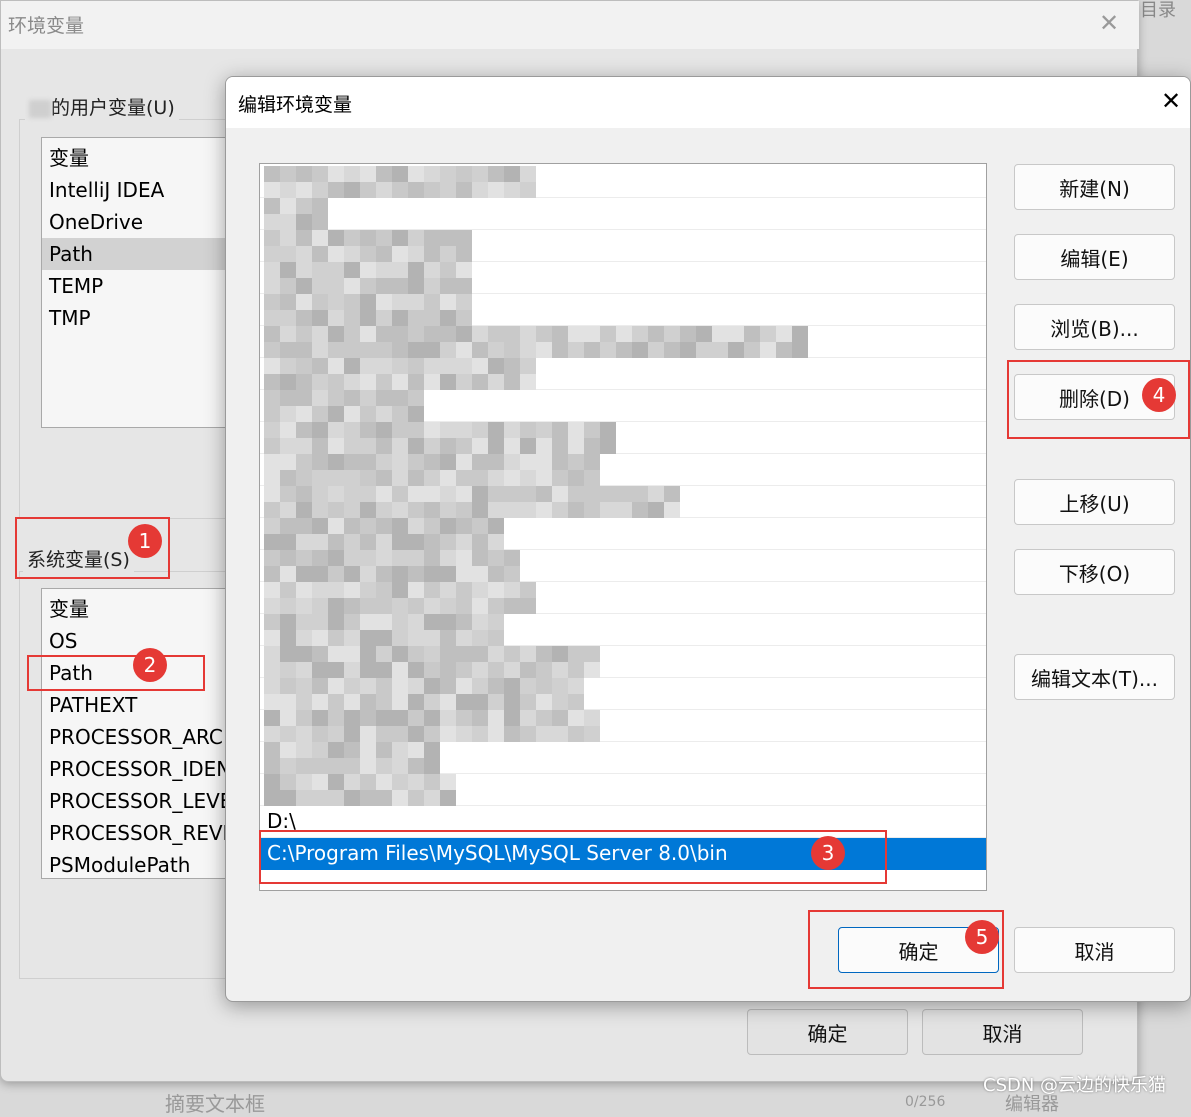 This screenshot has height=1117, width=1191. I want to click on move-up-button: 上移(U), so click(1094, 502).